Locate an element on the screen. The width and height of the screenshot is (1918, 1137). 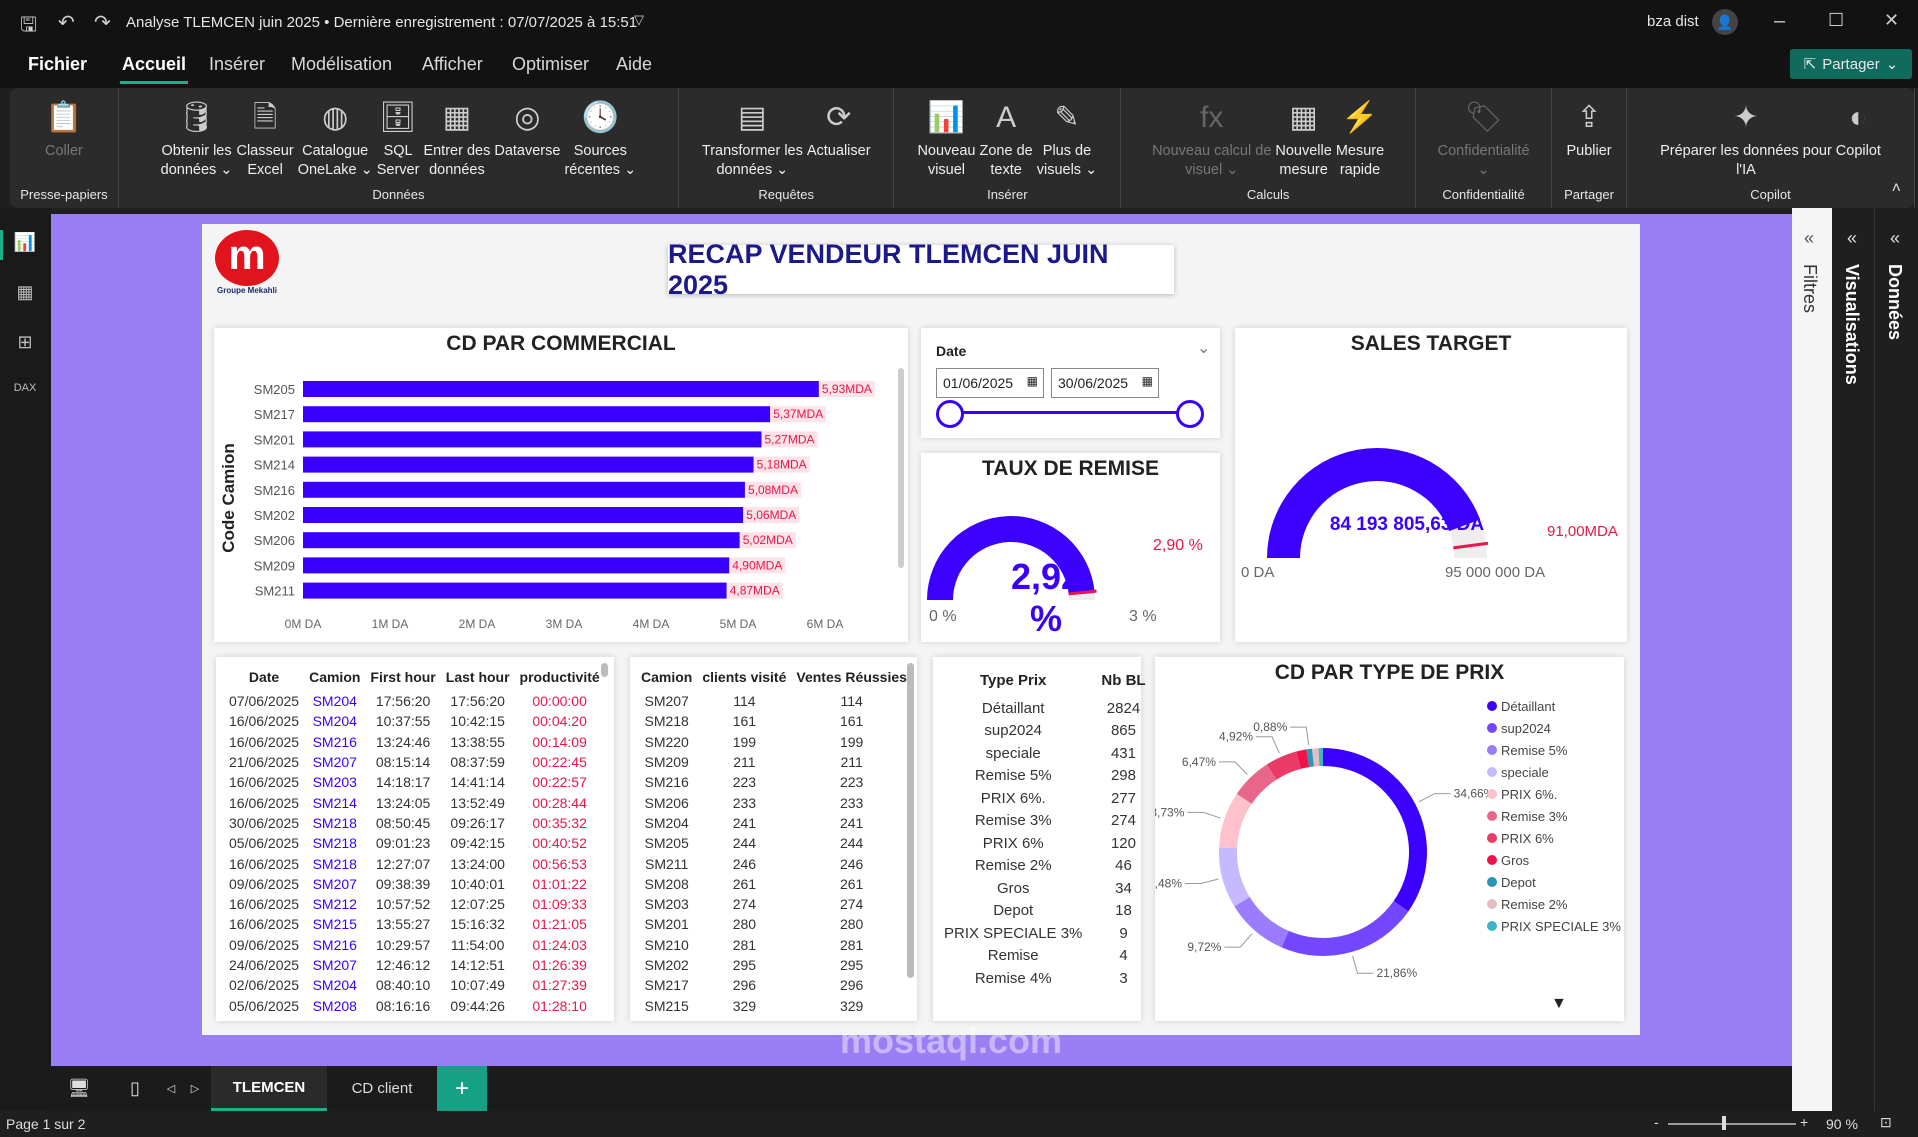
table-row: 16/06/2025 SM214 13:24:05 13:52:49 00:28:44 is located at coordinates (414, 802).